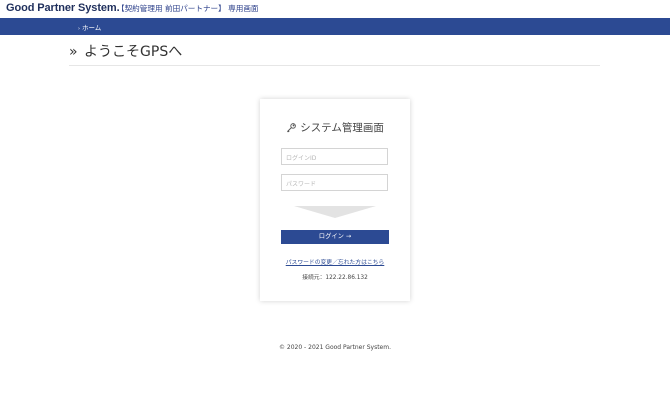 The width and height of the screenshot is (670, 400). I want to click on login-title-text: システム管理画面, so click(342, 128).